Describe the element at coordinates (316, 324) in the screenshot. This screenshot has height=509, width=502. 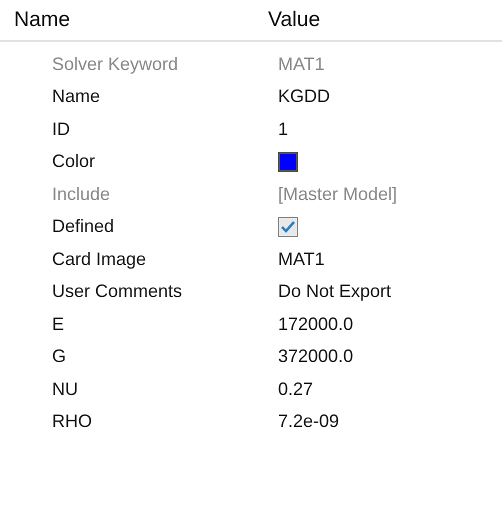
I see `property-value: 172000.0` at that location.